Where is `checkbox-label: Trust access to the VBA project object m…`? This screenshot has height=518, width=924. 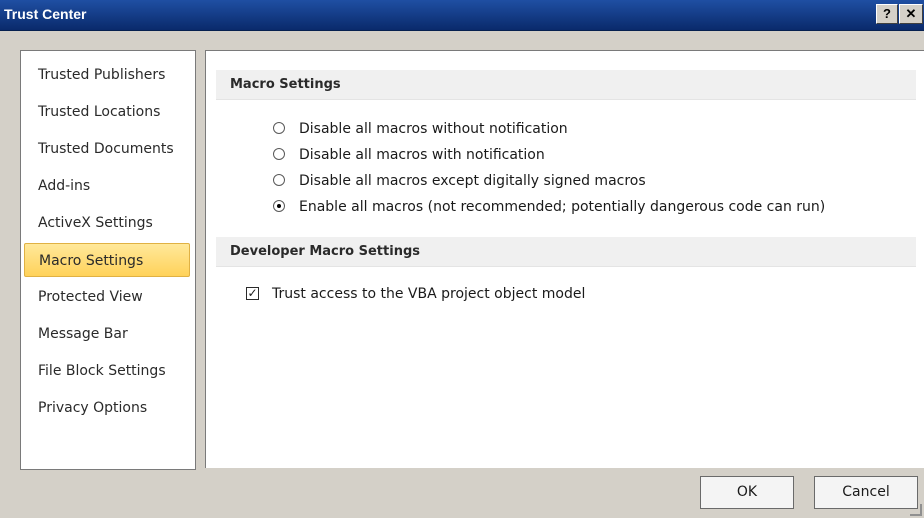 checkbox-label: Trust access to the VBA project object m… is located at coordinates (429, 294).